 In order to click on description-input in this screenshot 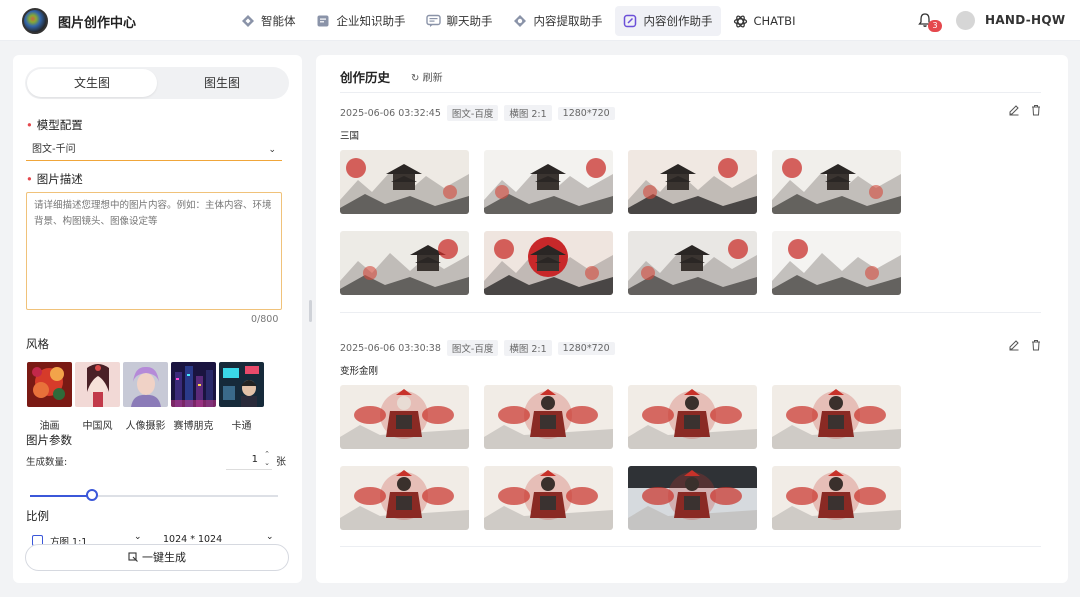, I will do `click(154, 251)`.